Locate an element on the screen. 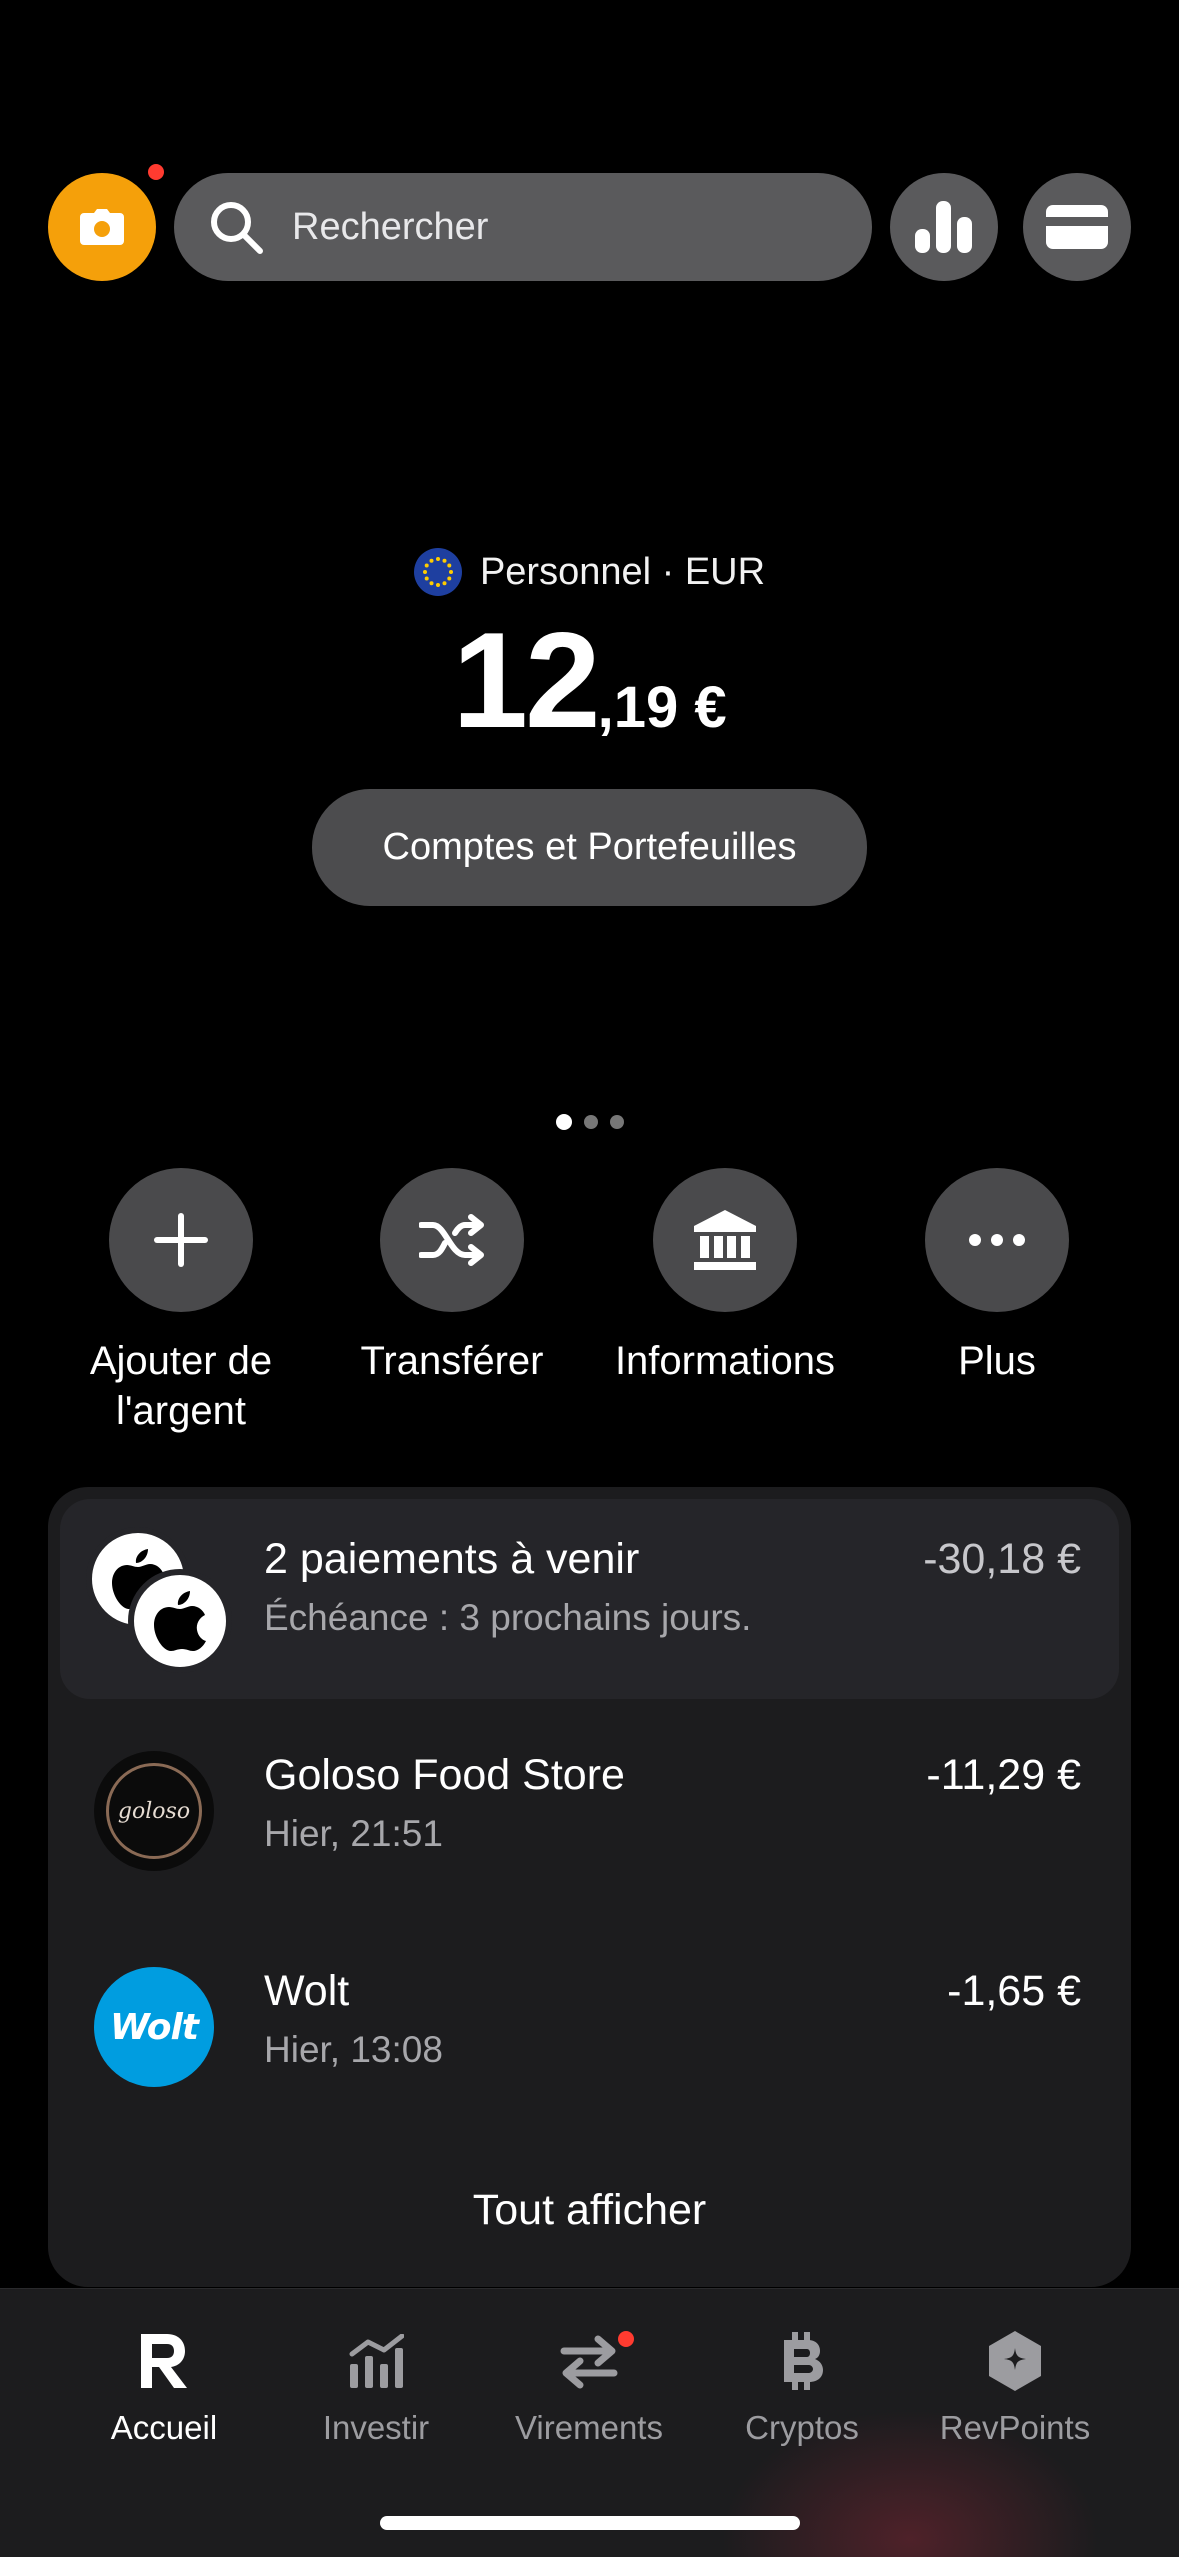 The height and width of the screenshot is (2557, 1179). accounts-wallets-button: Comptes et Portefeuilles is located at coordinates (589, 847).